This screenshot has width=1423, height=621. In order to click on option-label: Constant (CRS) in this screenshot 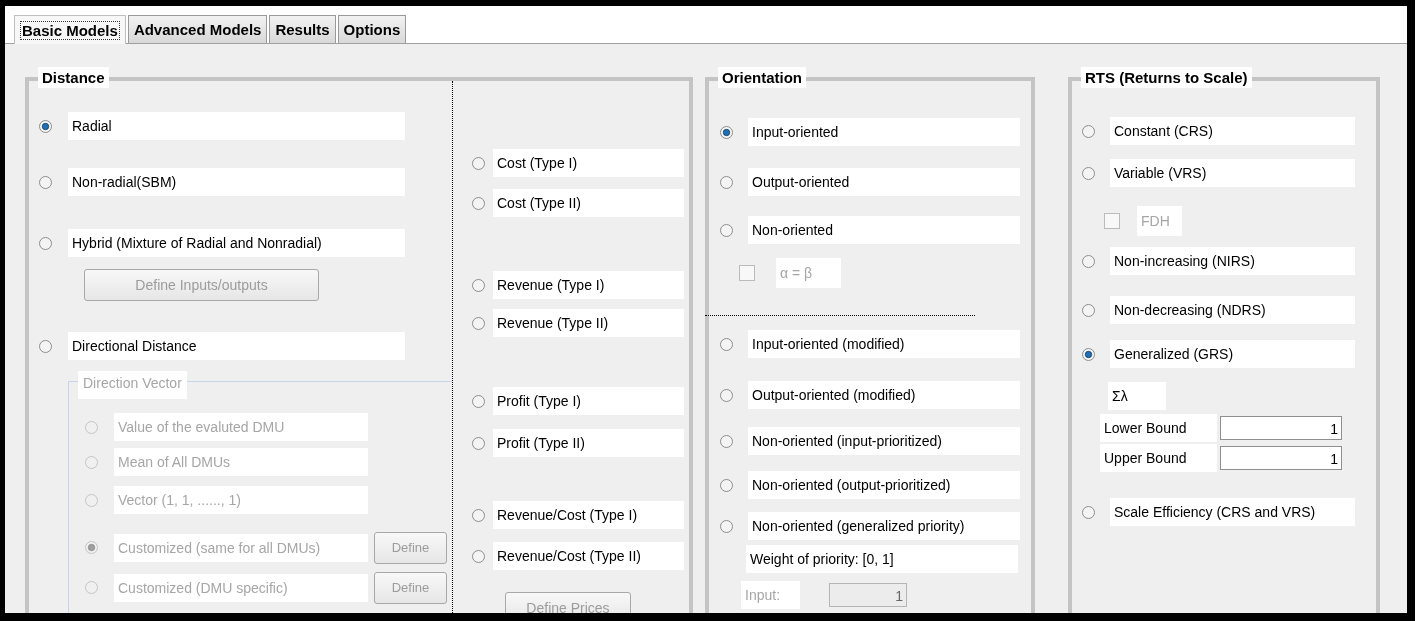, I will do `click(1232, 131)`.